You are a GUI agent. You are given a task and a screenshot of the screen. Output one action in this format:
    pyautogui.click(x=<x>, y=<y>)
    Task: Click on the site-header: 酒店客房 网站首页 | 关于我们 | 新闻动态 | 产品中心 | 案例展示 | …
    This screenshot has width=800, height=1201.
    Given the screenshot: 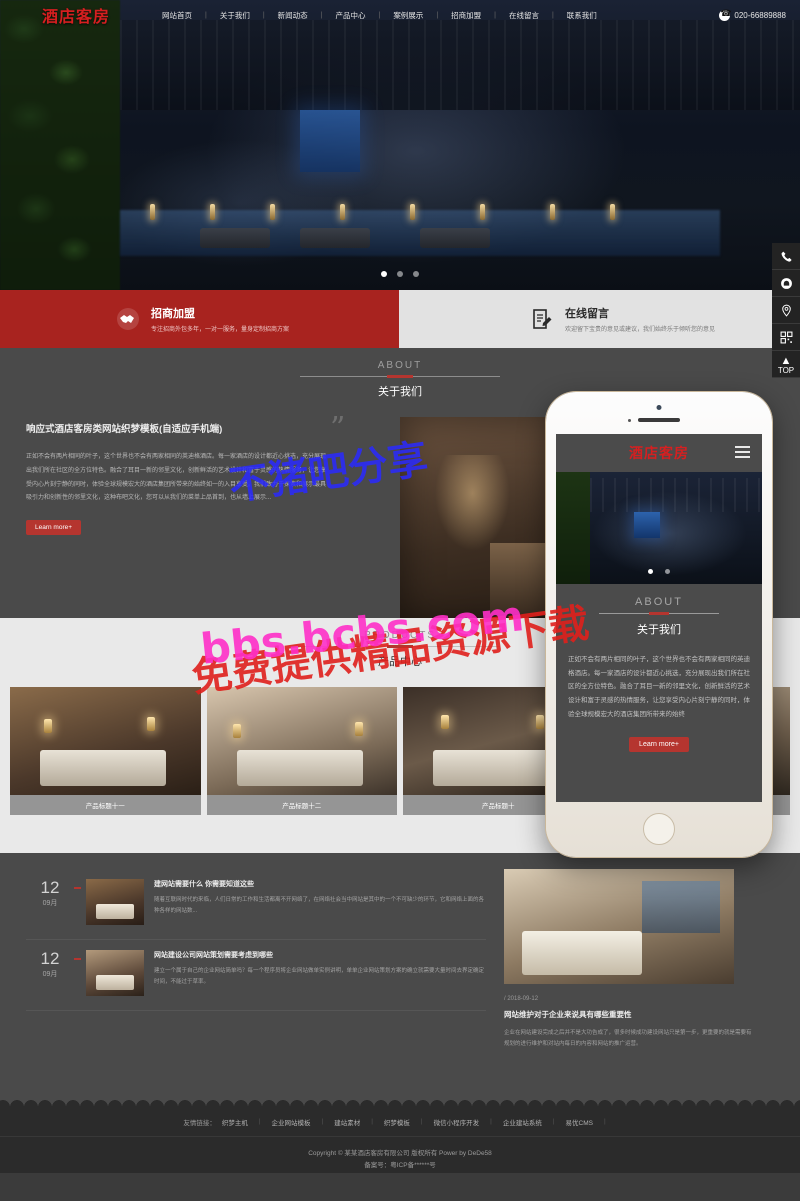 What is the action you would take?
    pyautogui.click(x=400, y=15)
    